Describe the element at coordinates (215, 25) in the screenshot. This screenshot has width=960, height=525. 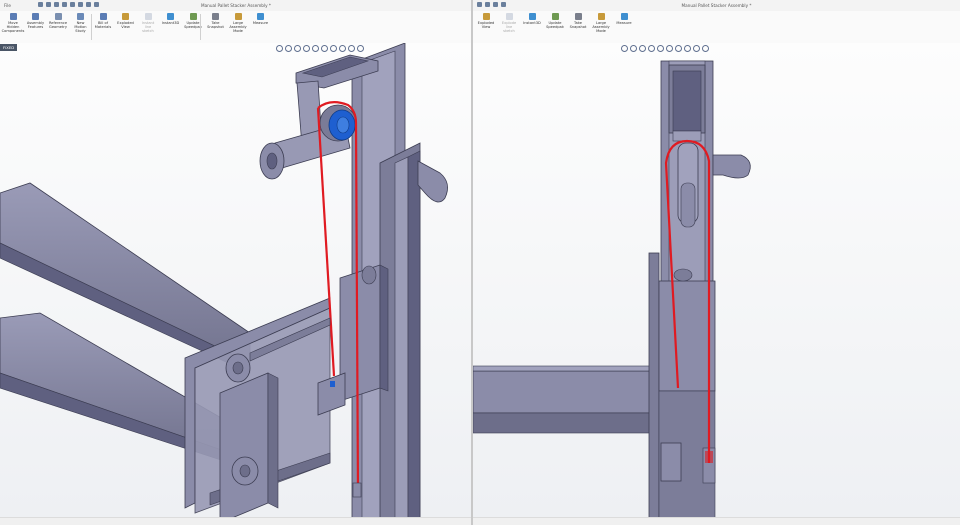
I see `left-ribbon-label-9: Take Snapshot` at that location.